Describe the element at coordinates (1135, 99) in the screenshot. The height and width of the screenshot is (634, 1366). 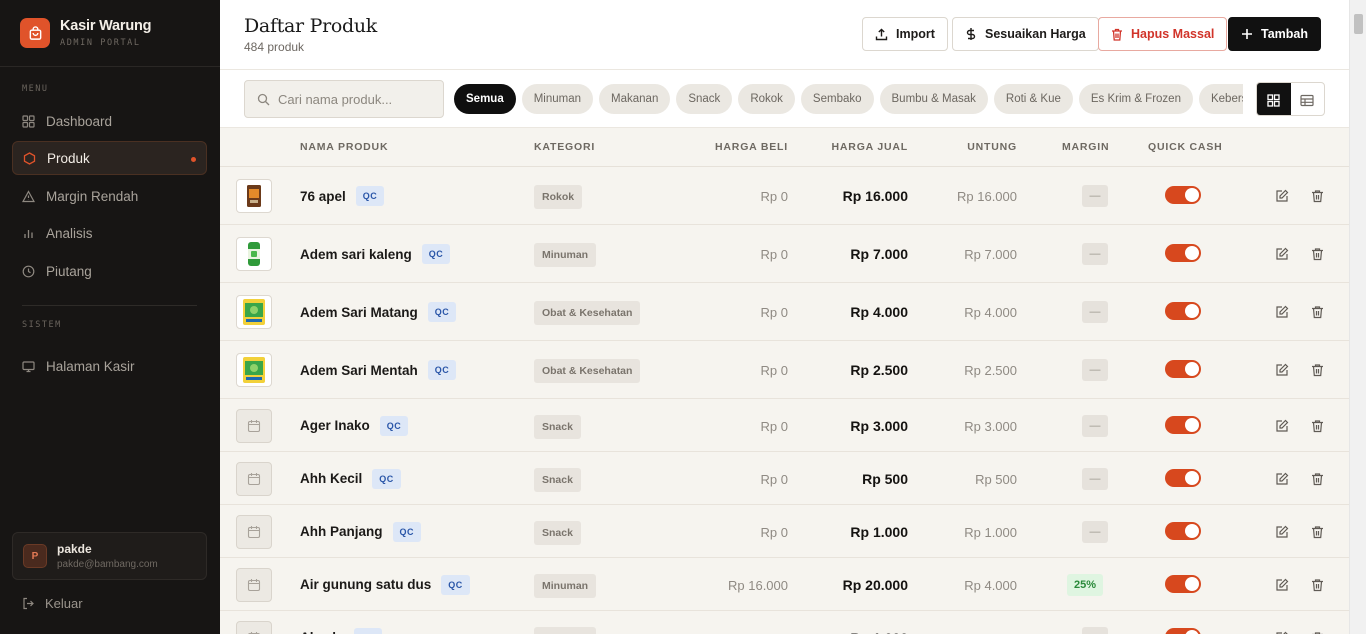
I see `category-chip-es-krim-frozen: Es Krim & Frozen` at that location.